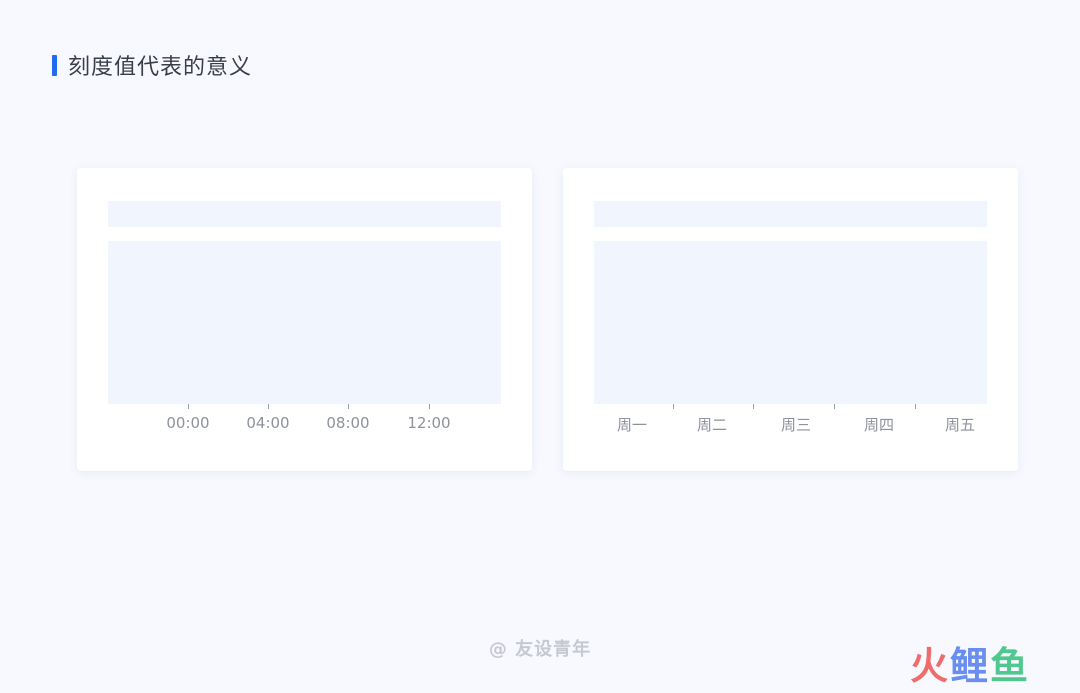  What do you see at coordinates (188, 423) in the screenshot?
I see `axis-tick-label: 00:00` at bounding box center [188, 423].